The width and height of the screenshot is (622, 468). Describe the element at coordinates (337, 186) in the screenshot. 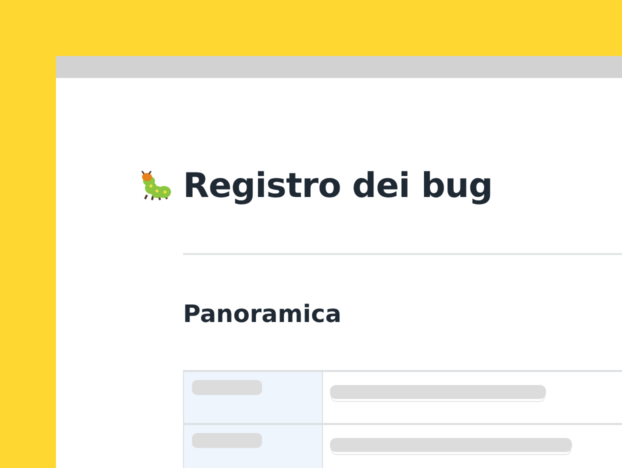

I see `page-title: Registro dei bug` at that location.